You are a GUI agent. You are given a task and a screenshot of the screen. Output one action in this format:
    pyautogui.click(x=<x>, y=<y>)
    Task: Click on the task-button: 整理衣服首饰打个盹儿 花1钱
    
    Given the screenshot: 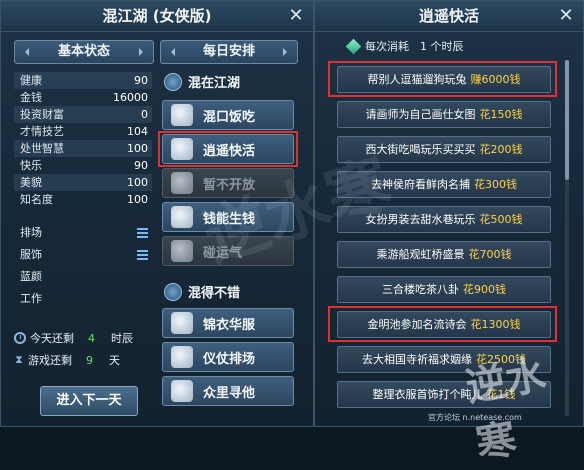 What is the action you would take?
    pyautogui.click(x=444, y=394)
    